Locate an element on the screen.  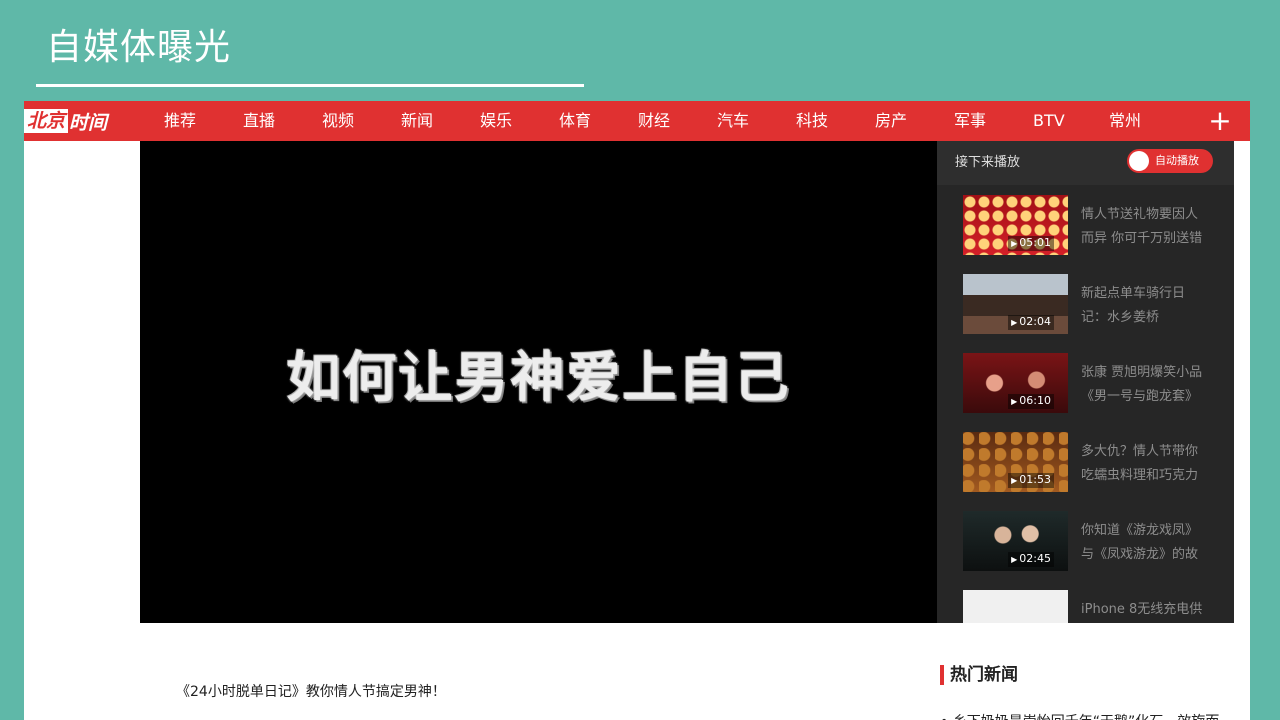
playlist-item-title: 你知道《游龙戏凤》 与《凤戏游龙》的故 is located at coordinates (1140, 542).